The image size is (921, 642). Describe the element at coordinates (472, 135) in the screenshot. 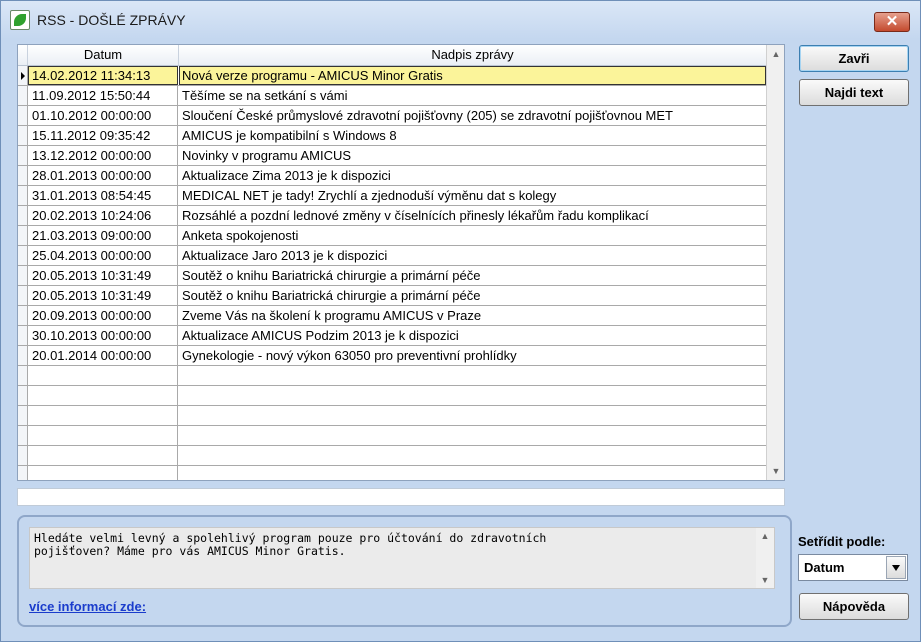

I see `row-title: AMICUS je kompatibilní s Windows 8` at that location.